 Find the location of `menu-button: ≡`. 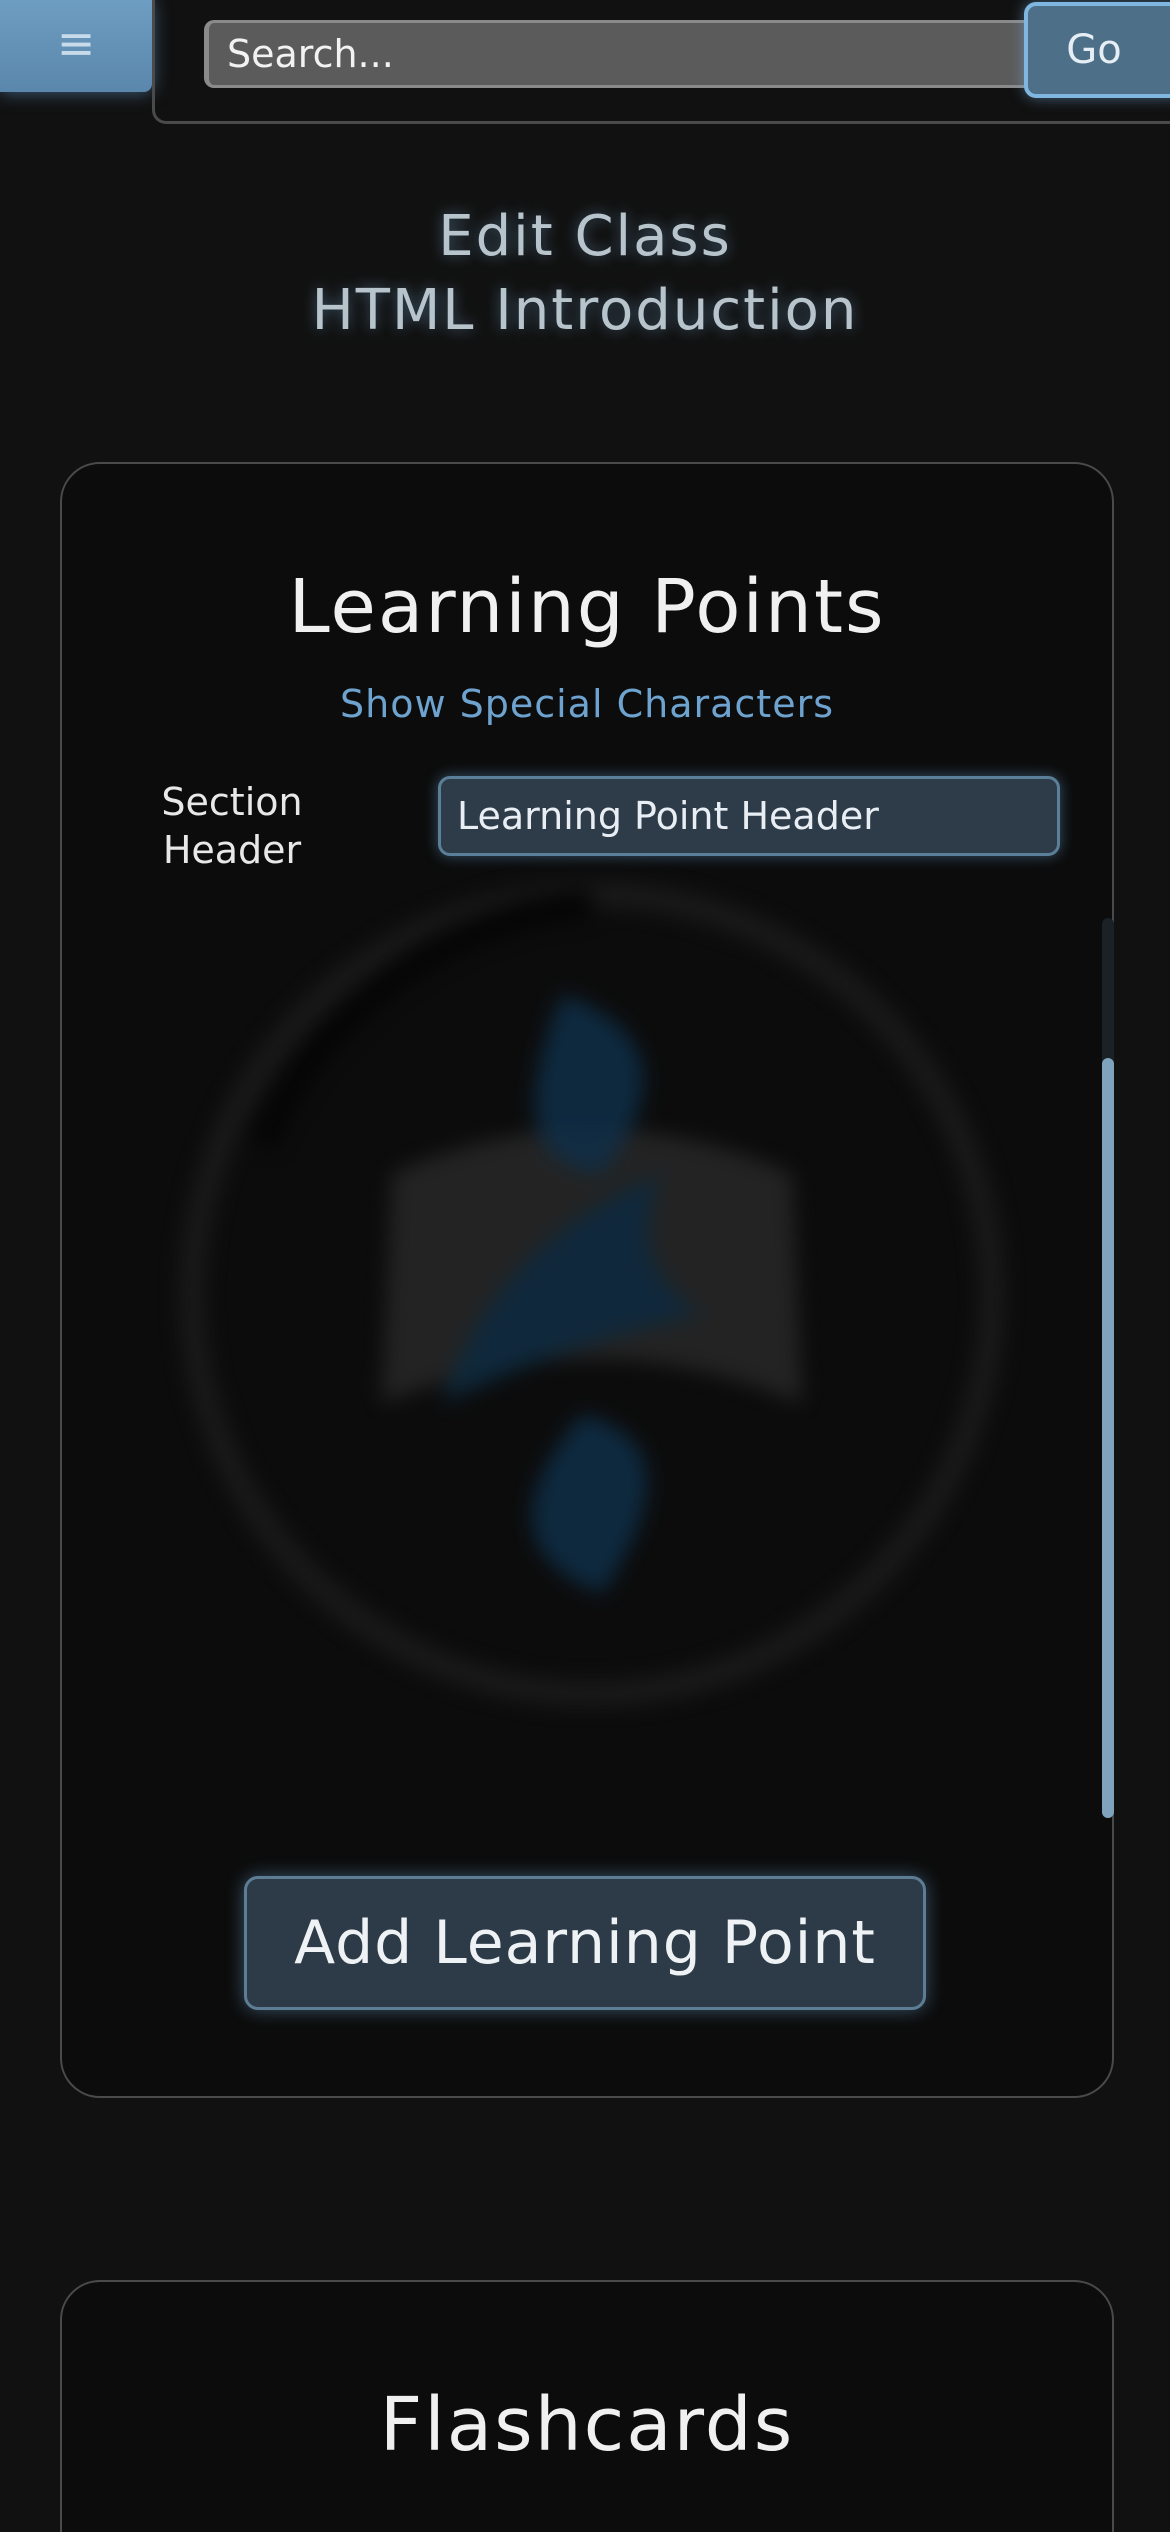

menu-button: ≡ is located at coordinates (76, 46).